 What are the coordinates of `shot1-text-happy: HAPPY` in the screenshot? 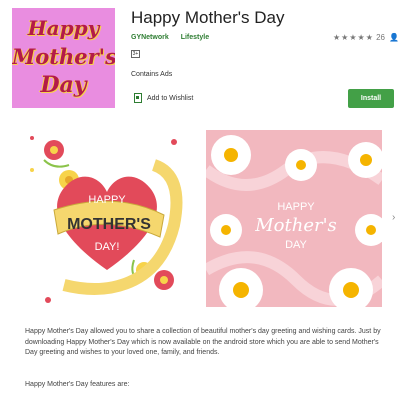 It's located at (107, 200).